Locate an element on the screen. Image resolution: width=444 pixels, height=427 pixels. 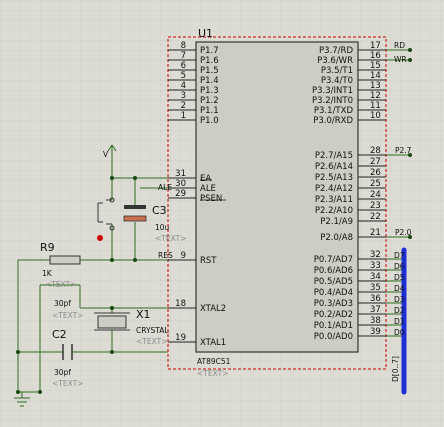
left-pin-number: 5 is located at coordinates (183, 76).